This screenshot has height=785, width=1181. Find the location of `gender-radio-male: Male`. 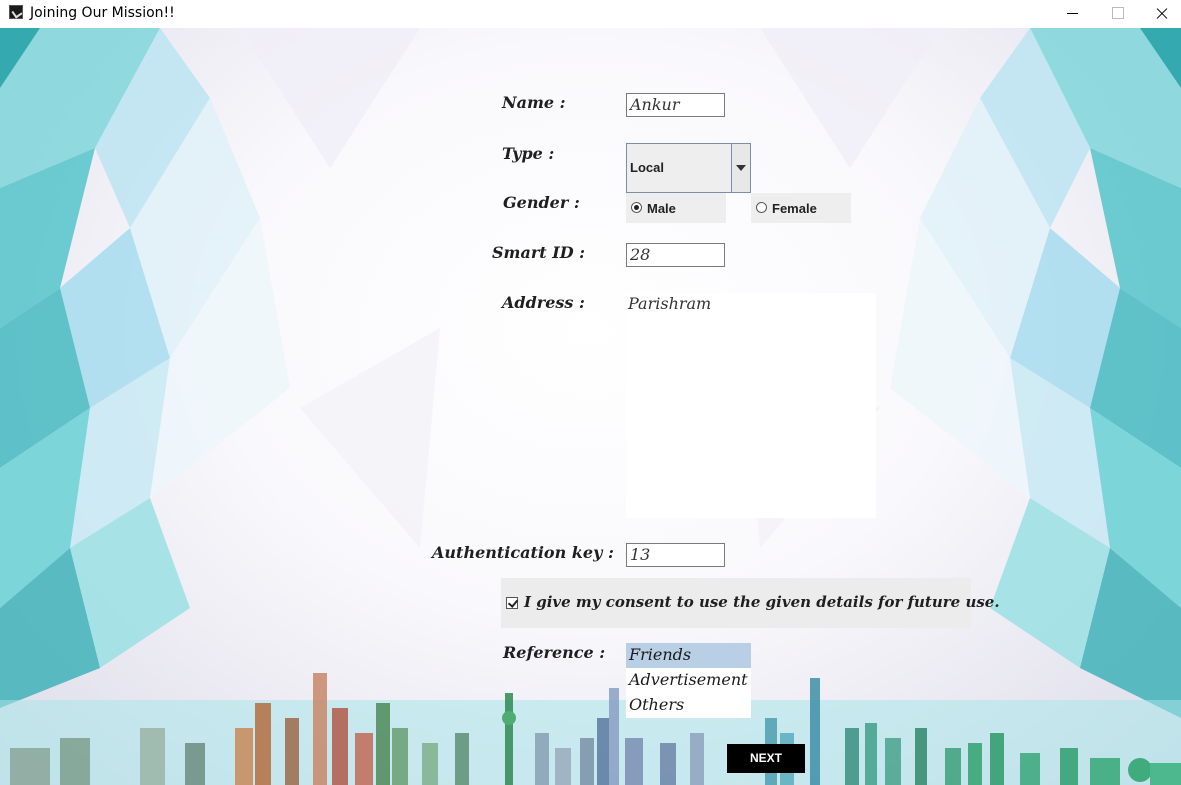

gender-radio-male: Male is located at coordinates (676, 208).